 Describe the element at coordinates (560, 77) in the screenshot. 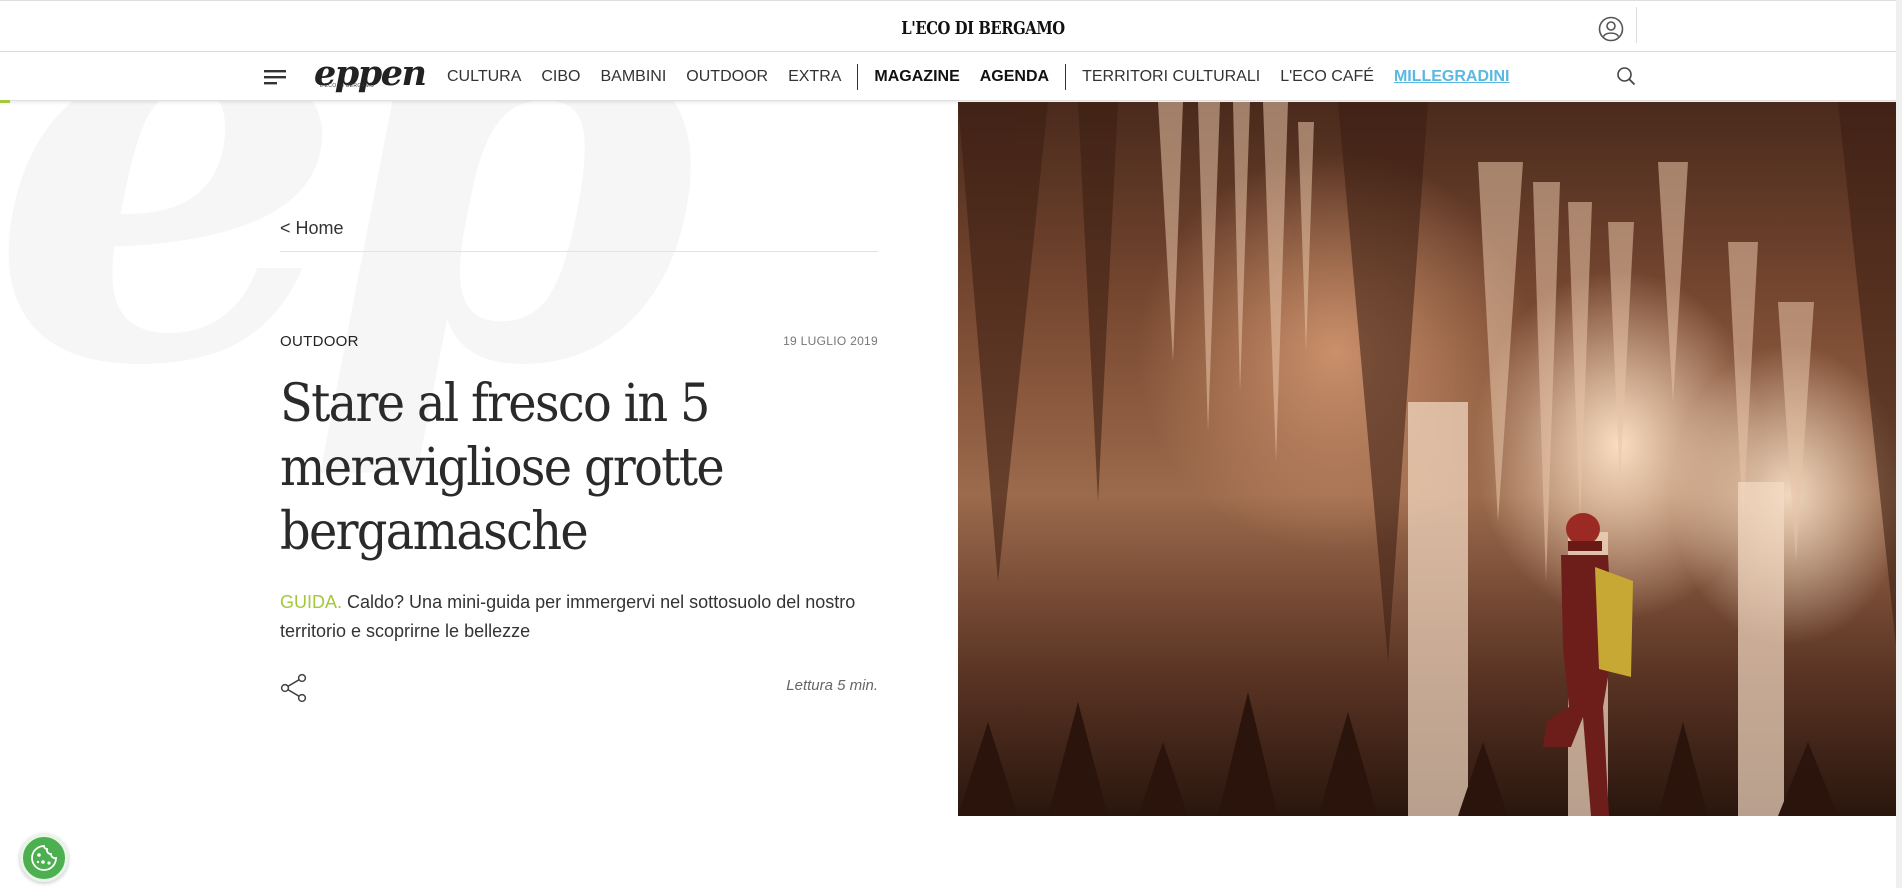

I see `nav-item-cibo: CIBO` at that location.